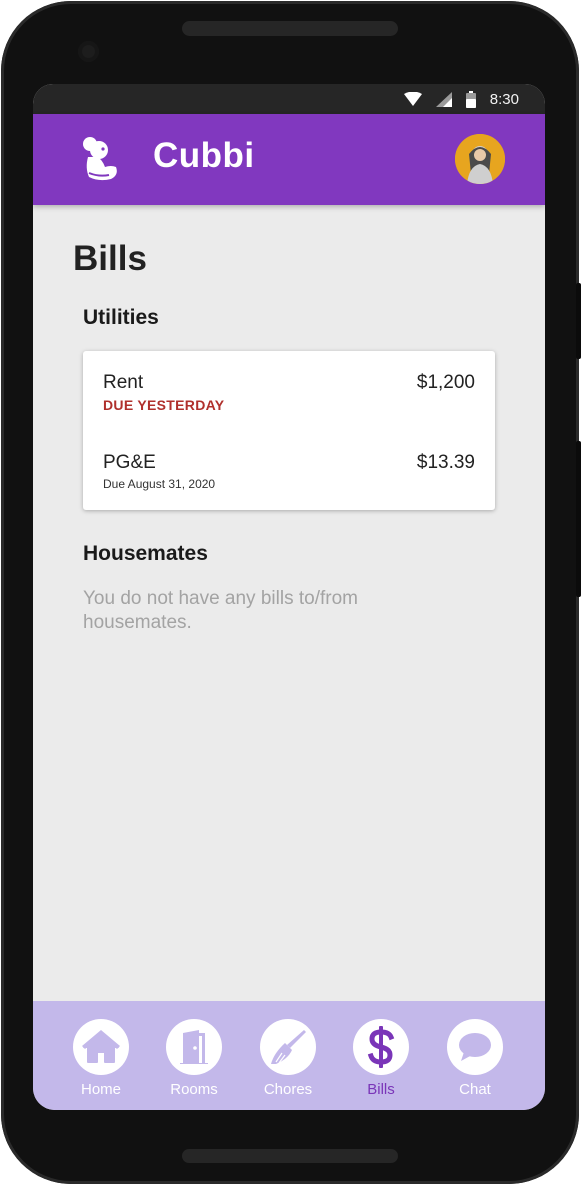 The height and width of the screenshot is (1186, 582). I want to click on door-icon, so click(194, 1047).